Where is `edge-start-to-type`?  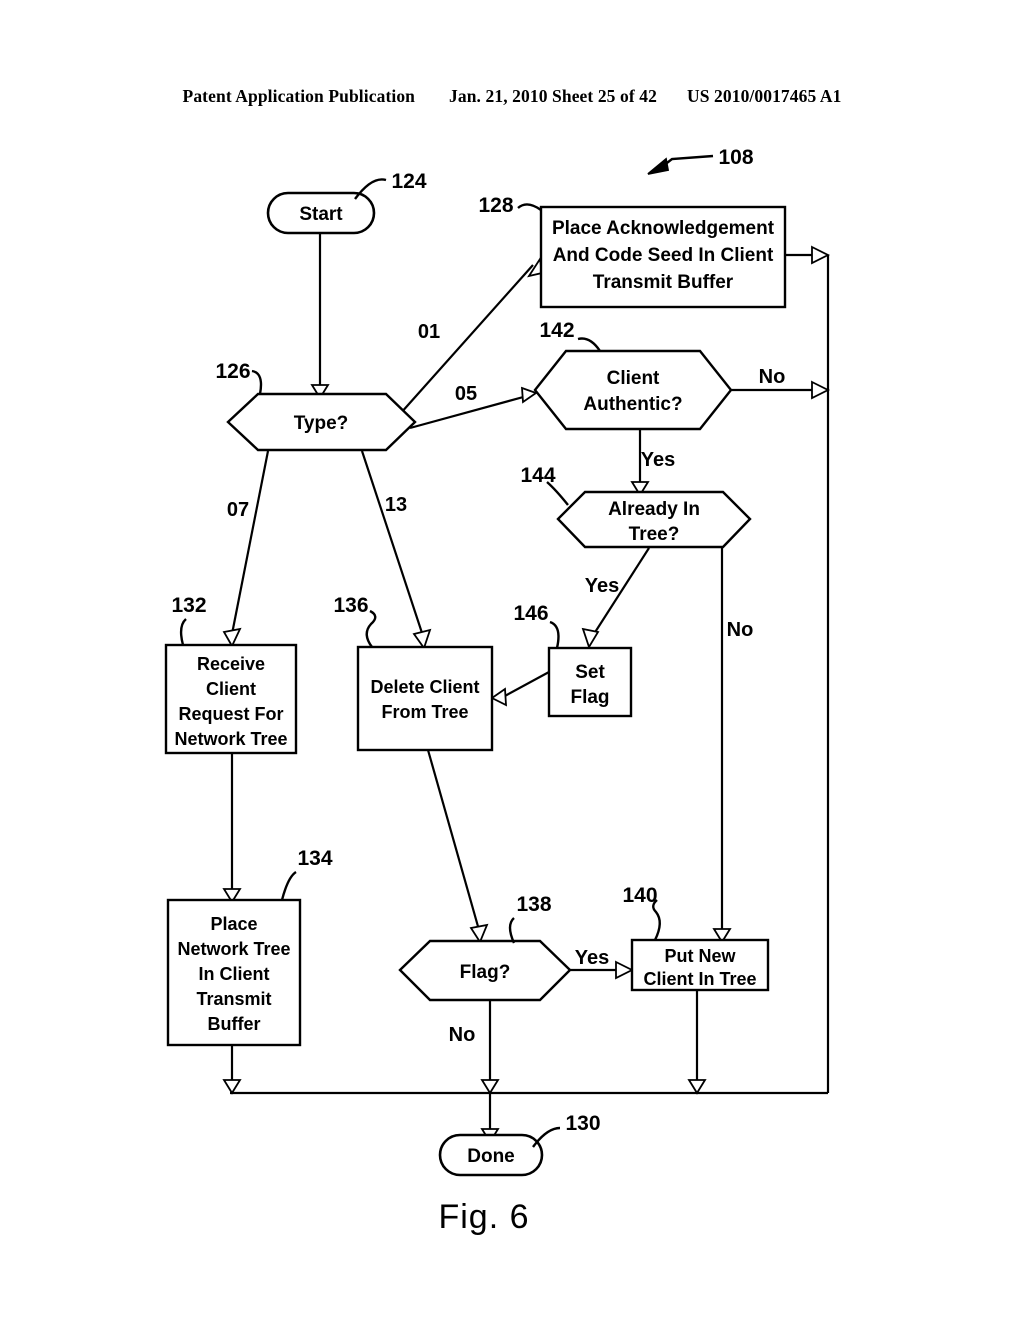 edge-start-to-type is located at coordinates (320, 316).